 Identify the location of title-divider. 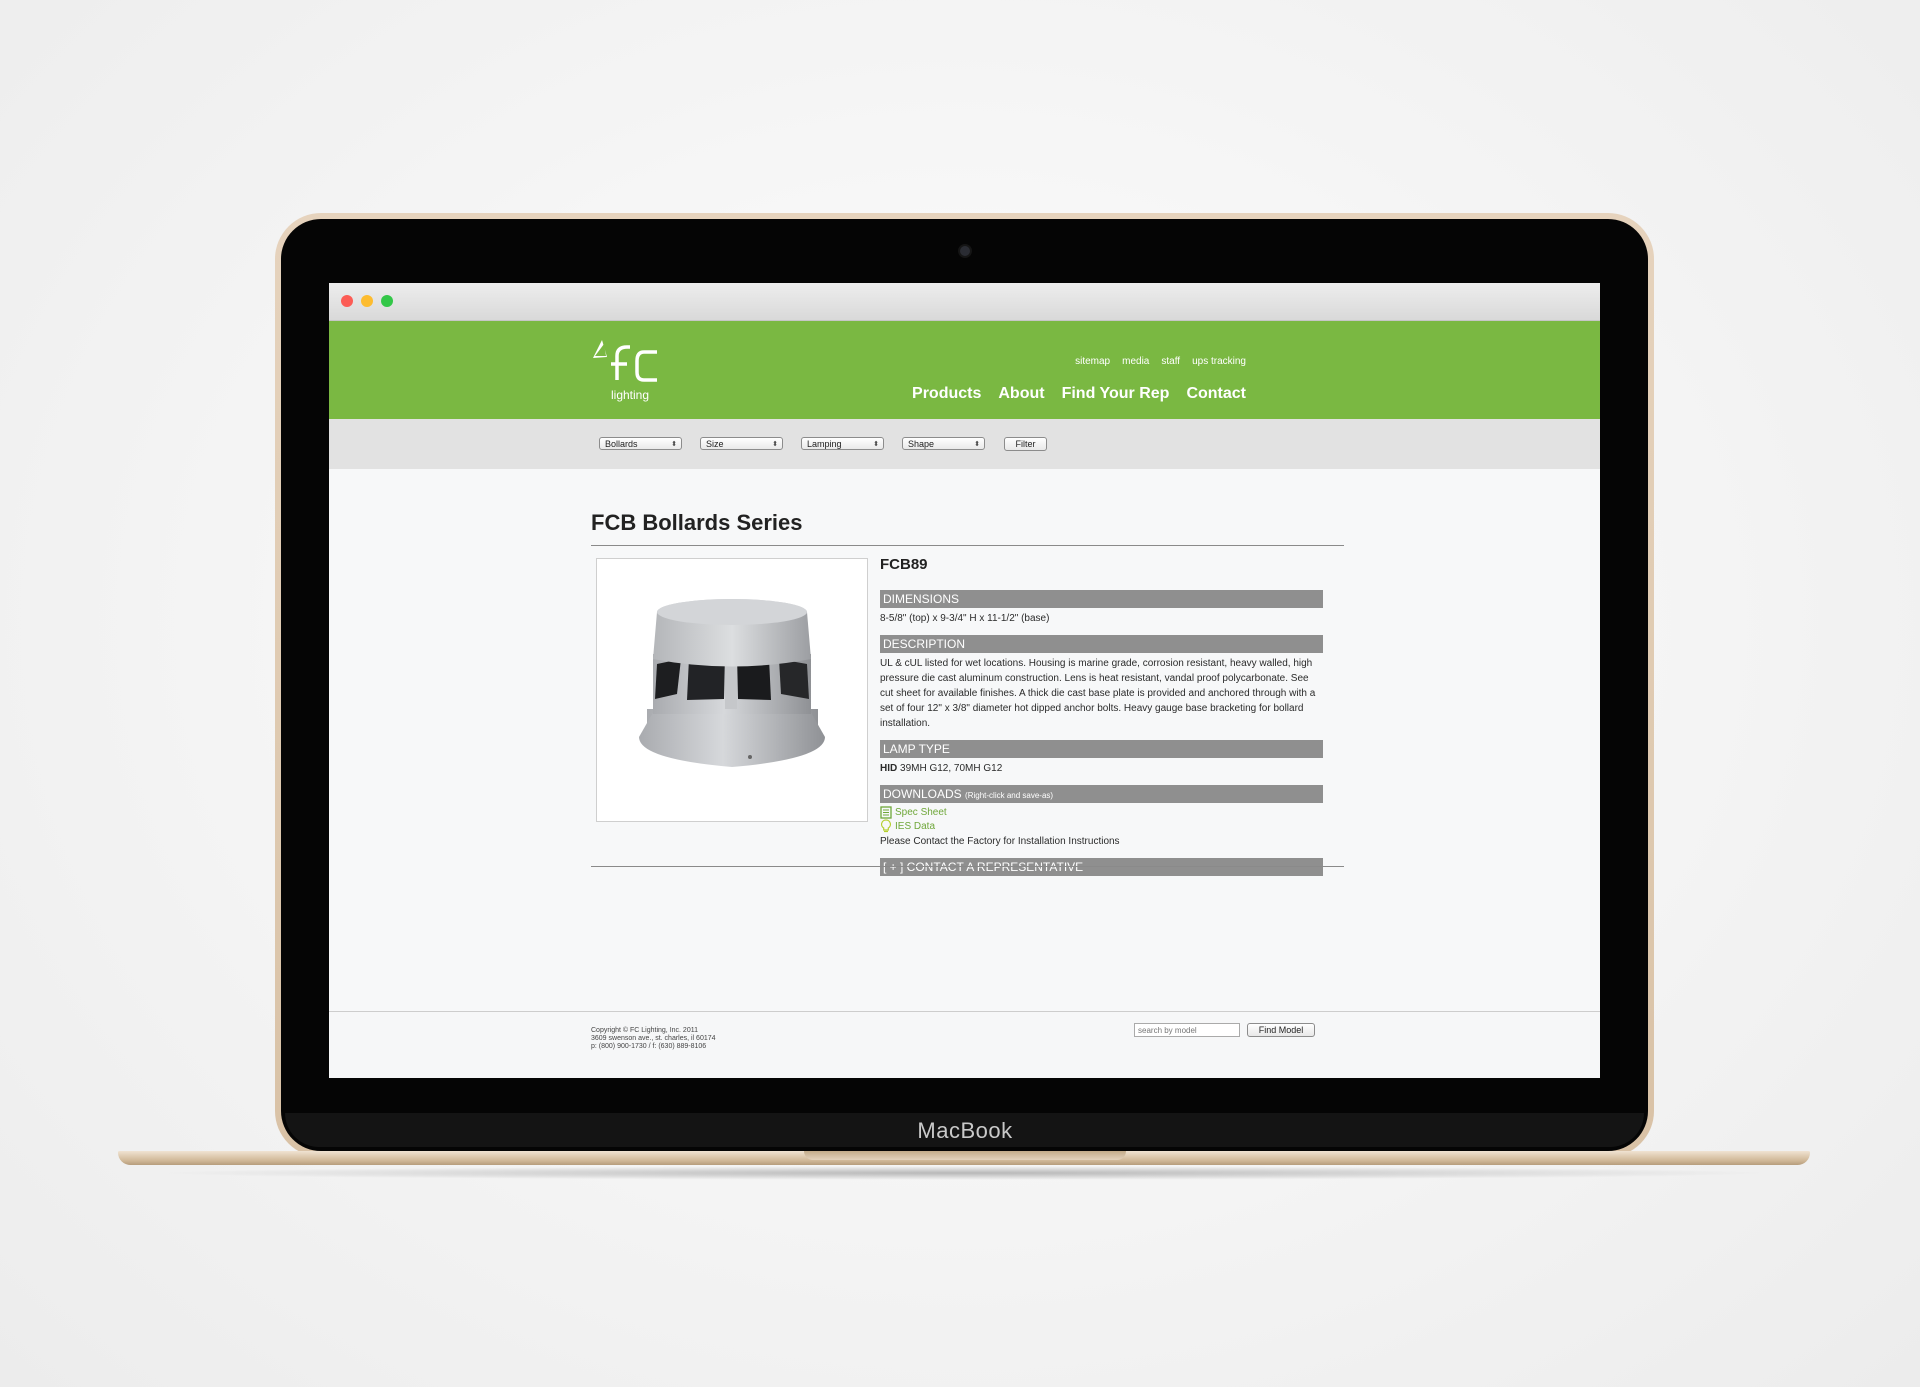
(967, 545).